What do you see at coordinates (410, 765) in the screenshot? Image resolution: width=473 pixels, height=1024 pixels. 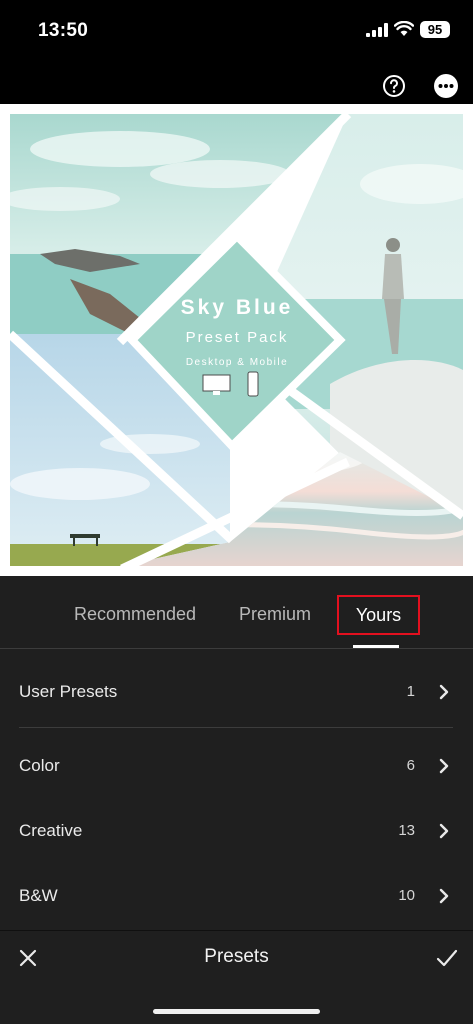 I see `preset-group-count: 6` at bounding box center [410, 765].